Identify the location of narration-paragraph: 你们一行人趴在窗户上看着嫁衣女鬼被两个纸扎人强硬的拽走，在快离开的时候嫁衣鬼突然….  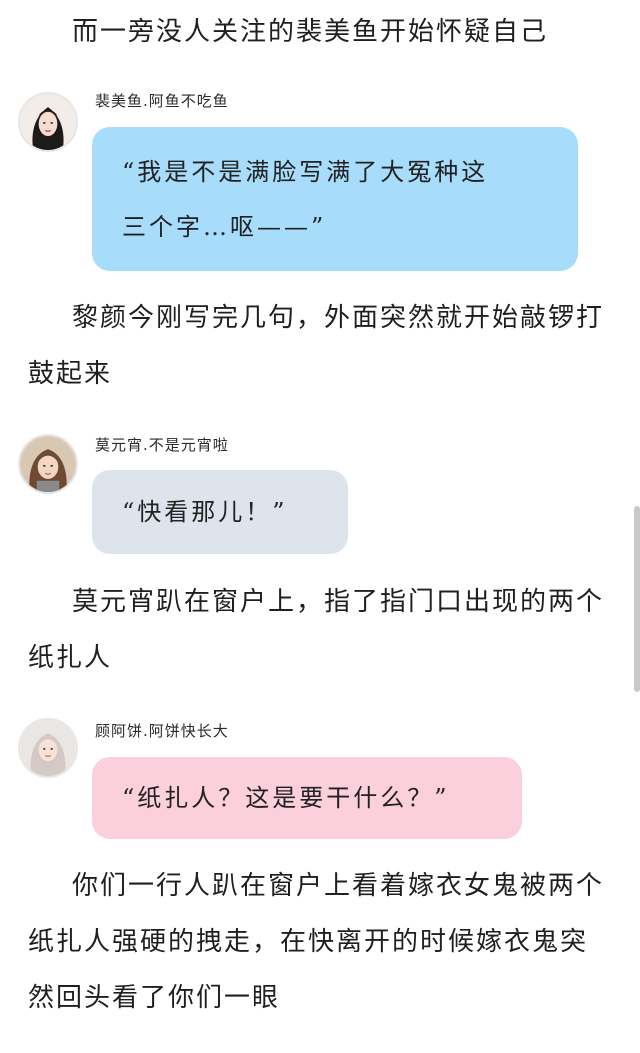
(316, 942).